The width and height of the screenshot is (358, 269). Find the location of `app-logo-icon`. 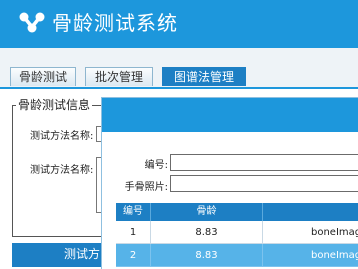

app-logo-icon is located at coordinates (32, 22).